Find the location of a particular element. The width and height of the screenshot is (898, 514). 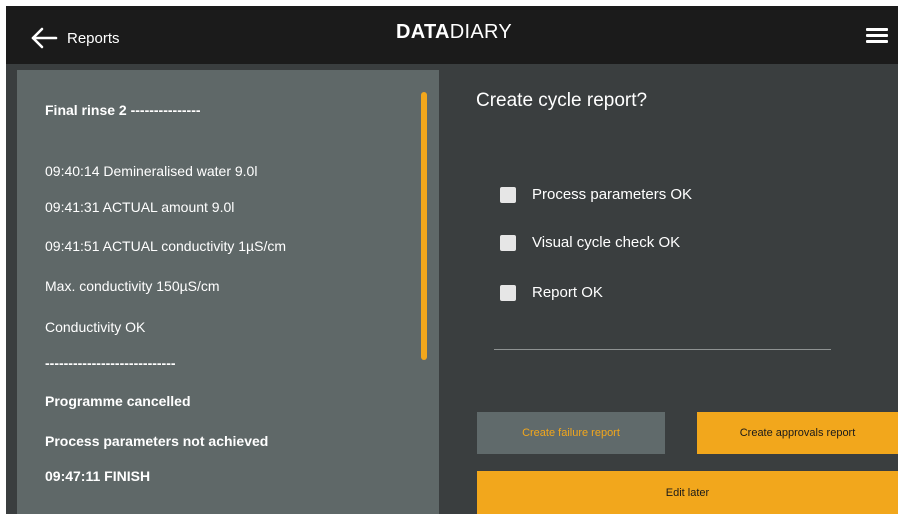

back-label: Reports is located at coordinates (93, 38).